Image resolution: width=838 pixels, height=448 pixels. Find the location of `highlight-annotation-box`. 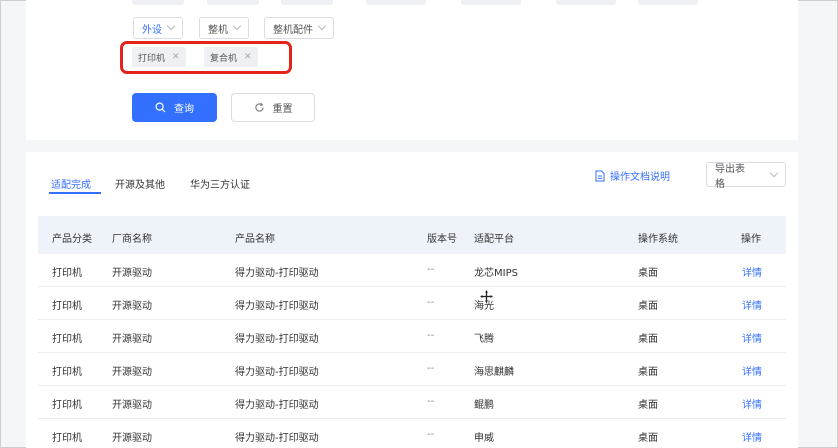

highlight-annotation-box is located at coordinates (206, 57).